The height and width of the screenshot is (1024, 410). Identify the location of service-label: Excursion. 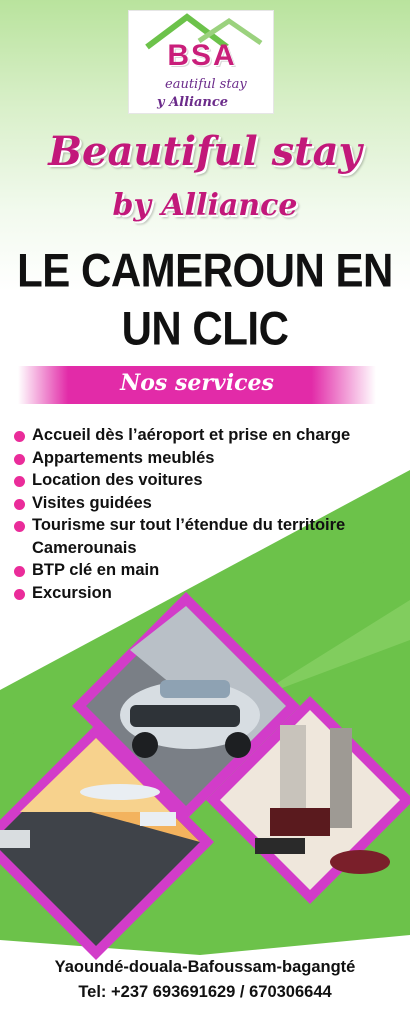
(72, 592).